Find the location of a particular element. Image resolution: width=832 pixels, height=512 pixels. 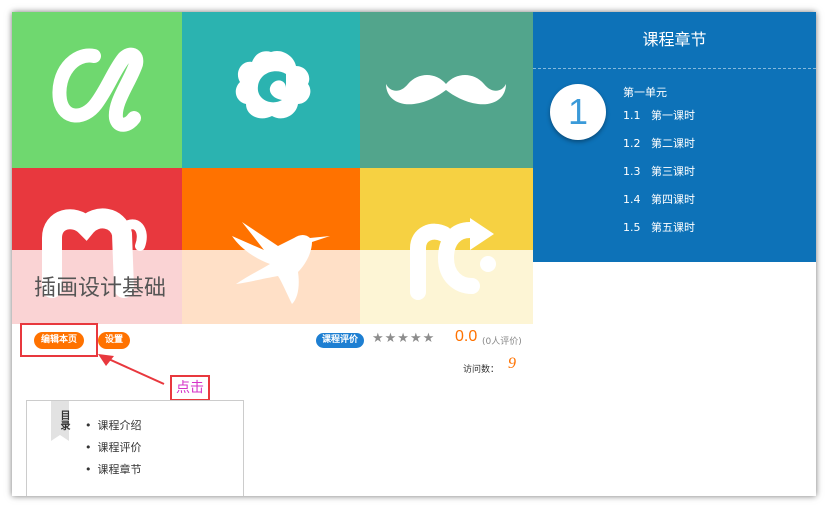

lesson-number: 1.4 is located at coordinates (632, 199).